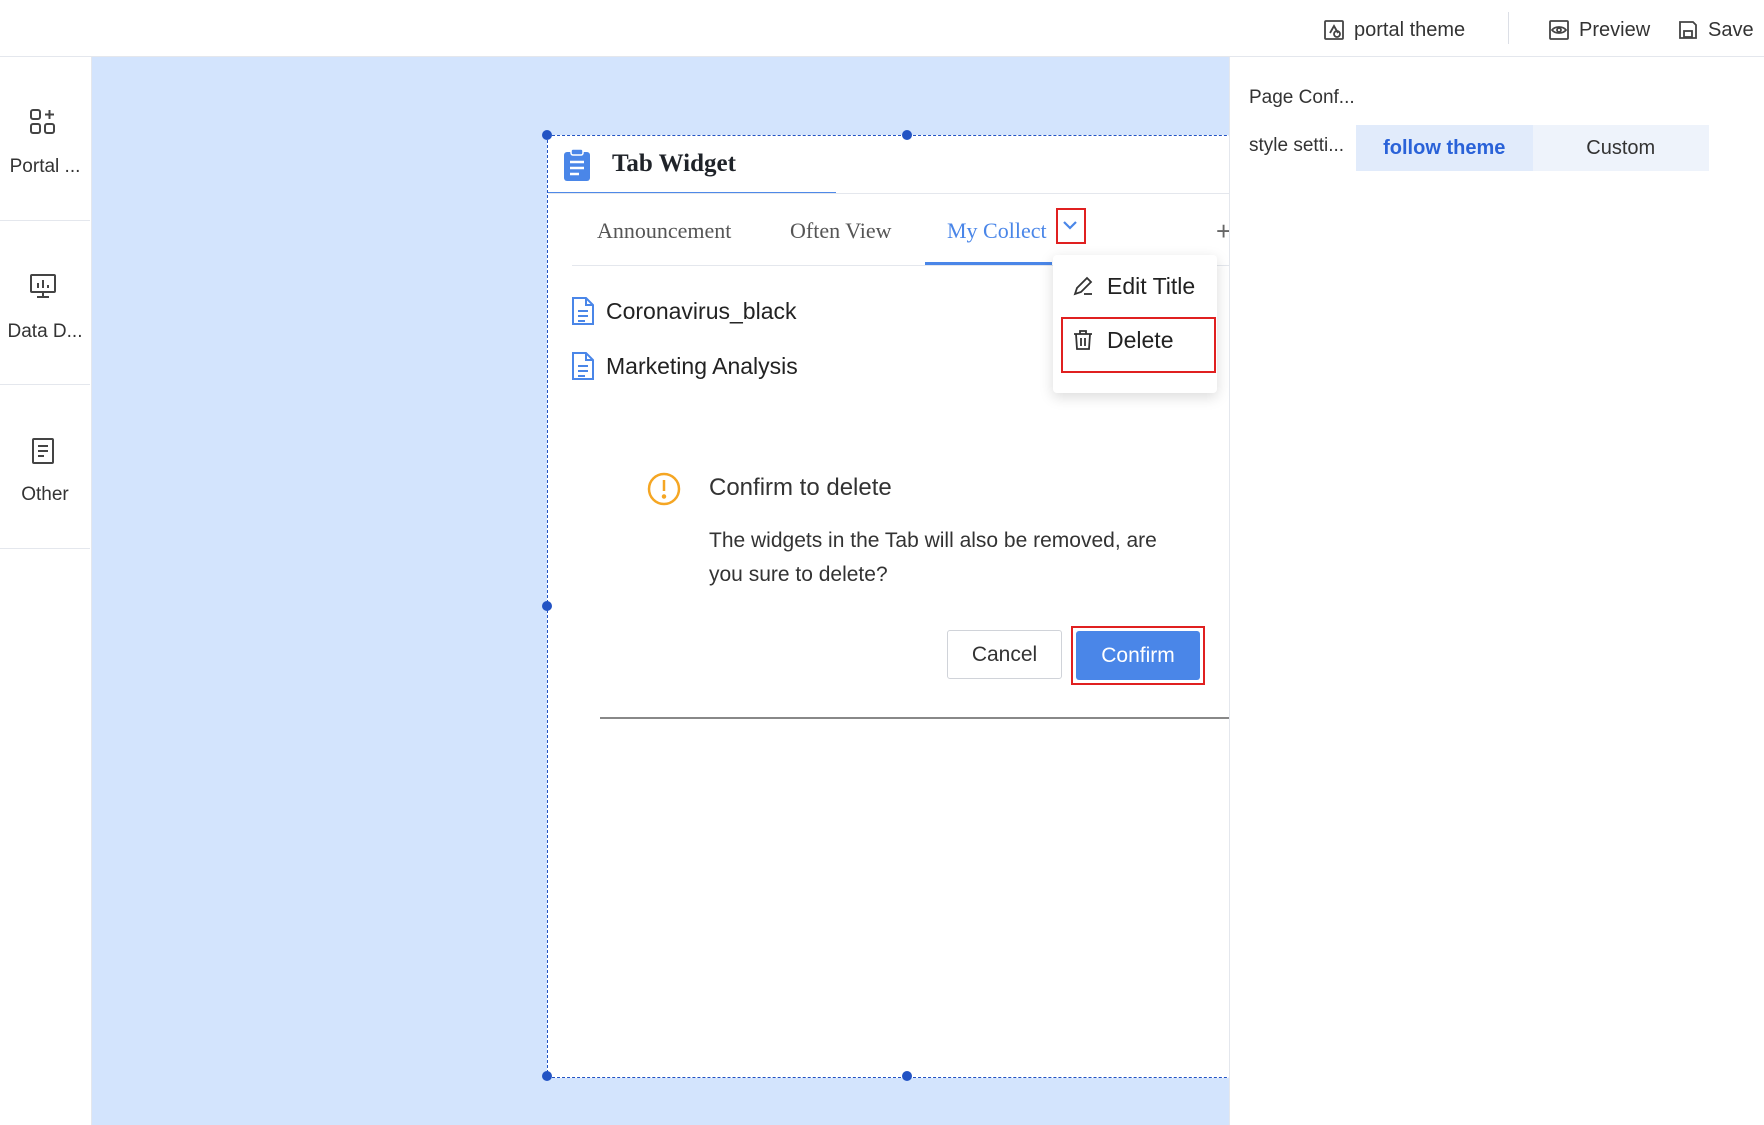  I want to click on list-item: Marketing Analysis, so click(684, 366).